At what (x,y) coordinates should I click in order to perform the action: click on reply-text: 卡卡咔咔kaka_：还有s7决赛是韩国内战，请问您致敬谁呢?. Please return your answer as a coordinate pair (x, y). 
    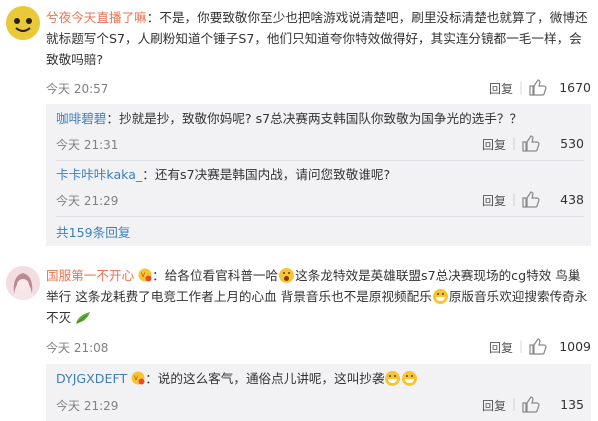
    Looking at the image, I should click on (320, 175).